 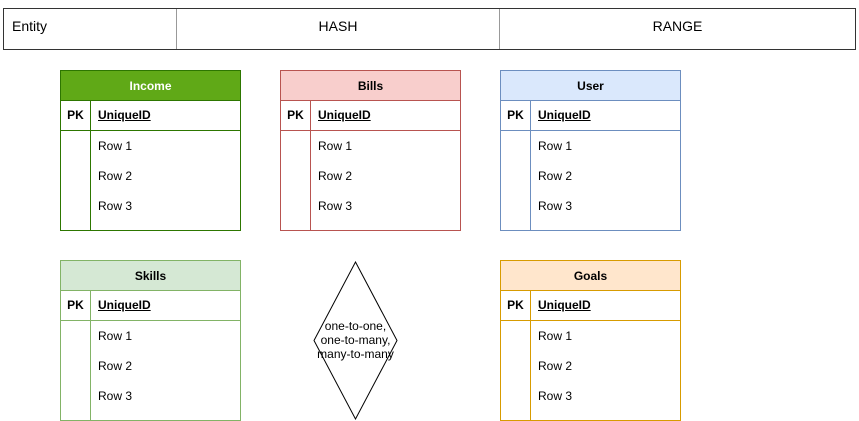 What do you see at coordinates (150, 86) in the screenshot?
I see `entity-title: Income` at bounding box center [150, 86].